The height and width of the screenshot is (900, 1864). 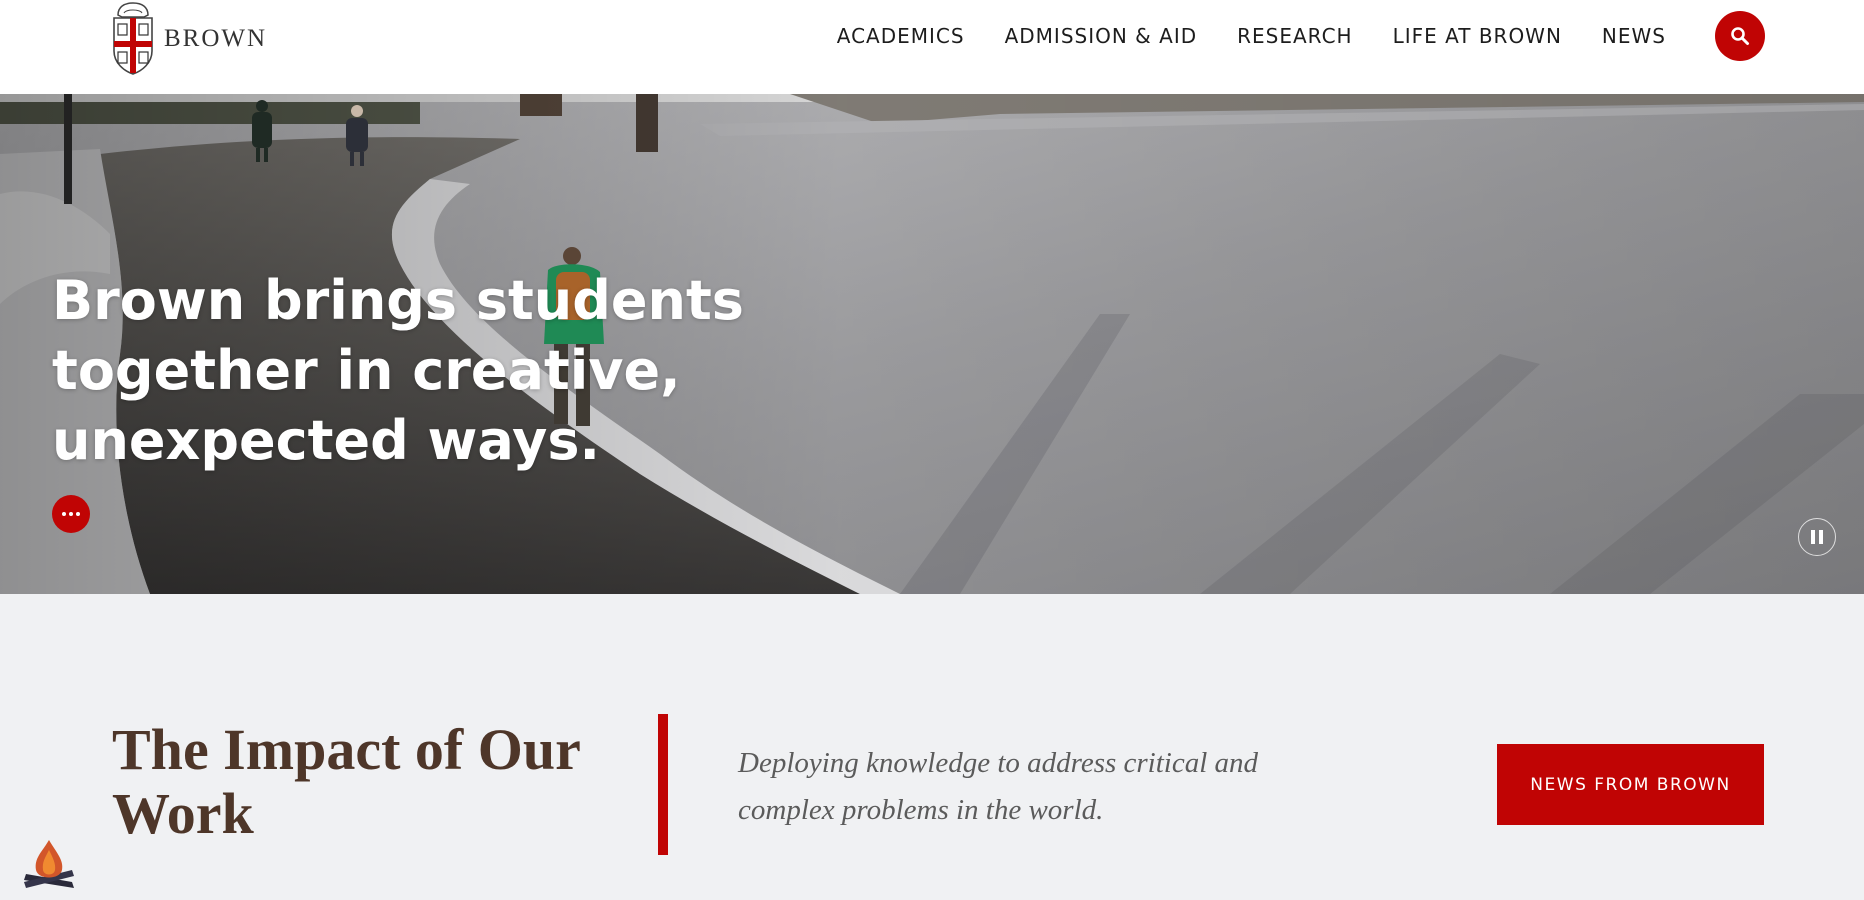 I want to click on search-icon, so click(x=1740, y=36).